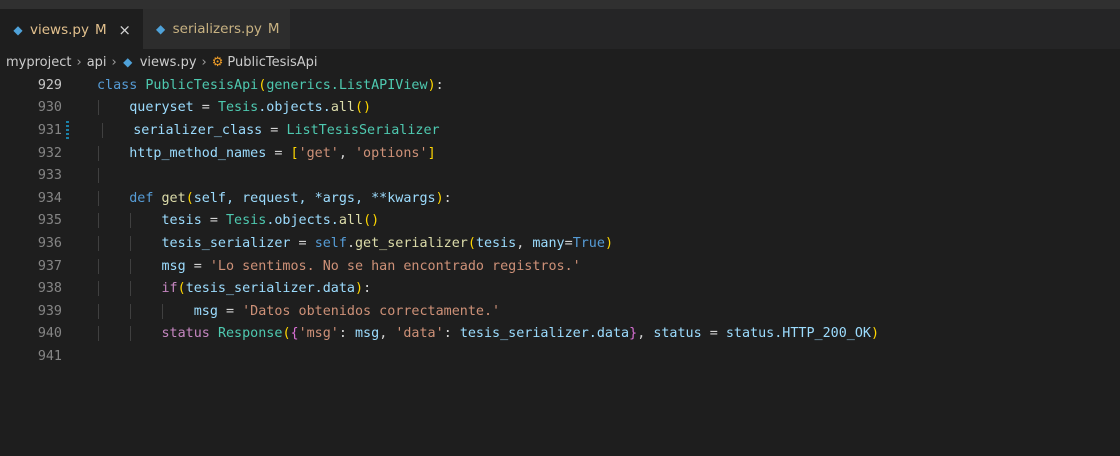 The width and height of the screenshot is (1120, 456). Describe the element at coordinates (560, 175) in the screenshot. I see `code-line: 933` at that location.